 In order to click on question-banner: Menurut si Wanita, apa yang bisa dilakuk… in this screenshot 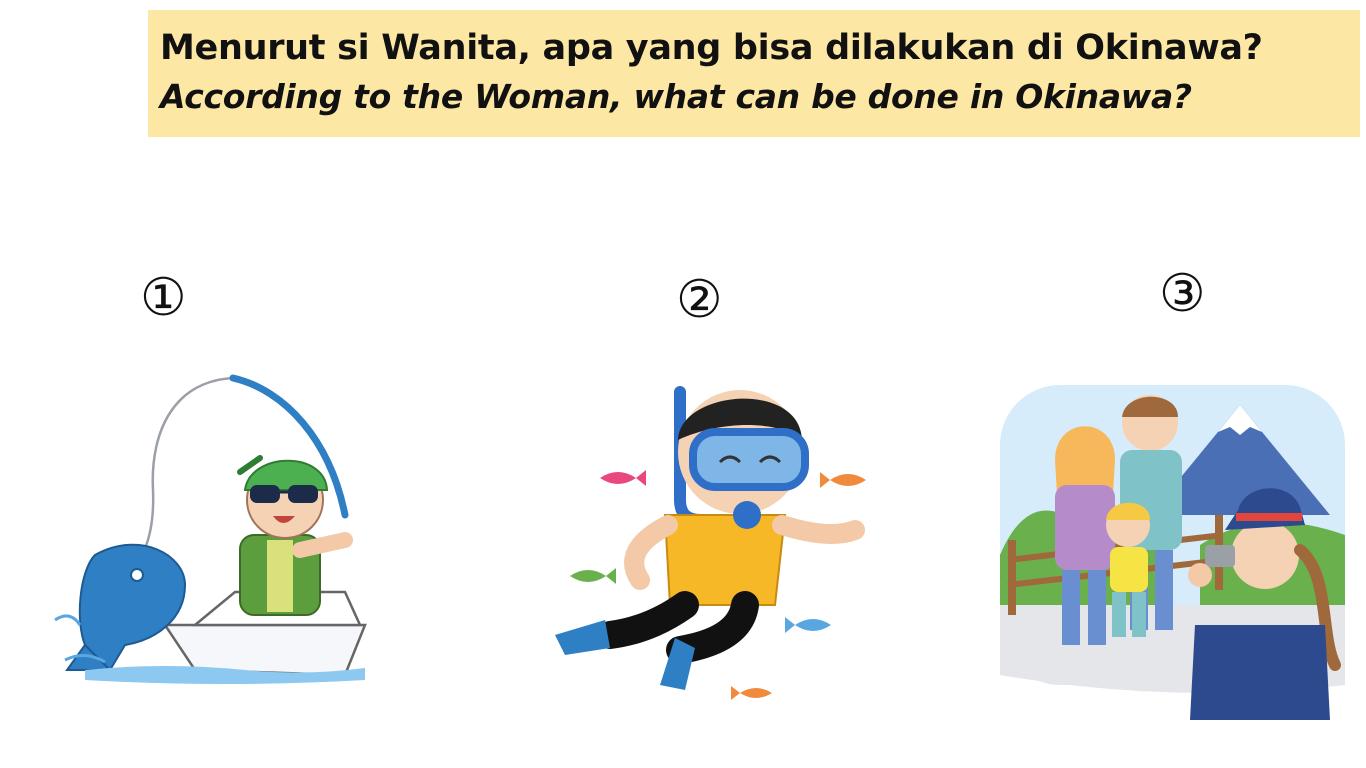, I will do `click(754, 73)`.